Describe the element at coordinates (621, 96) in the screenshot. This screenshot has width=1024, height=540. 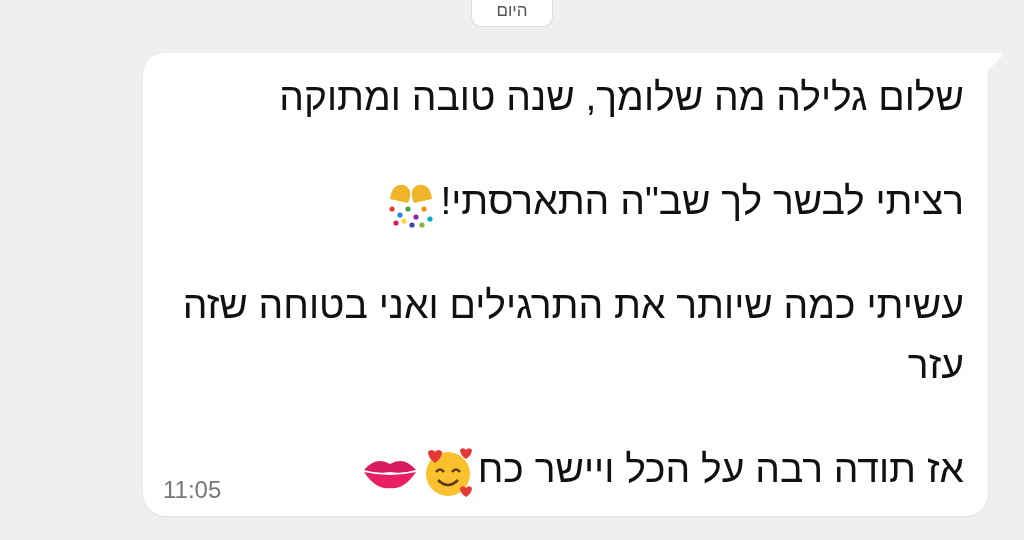
I see `message-text: שלום גלילה מה שלומך, שנה טובה ומתוקה` at that location.